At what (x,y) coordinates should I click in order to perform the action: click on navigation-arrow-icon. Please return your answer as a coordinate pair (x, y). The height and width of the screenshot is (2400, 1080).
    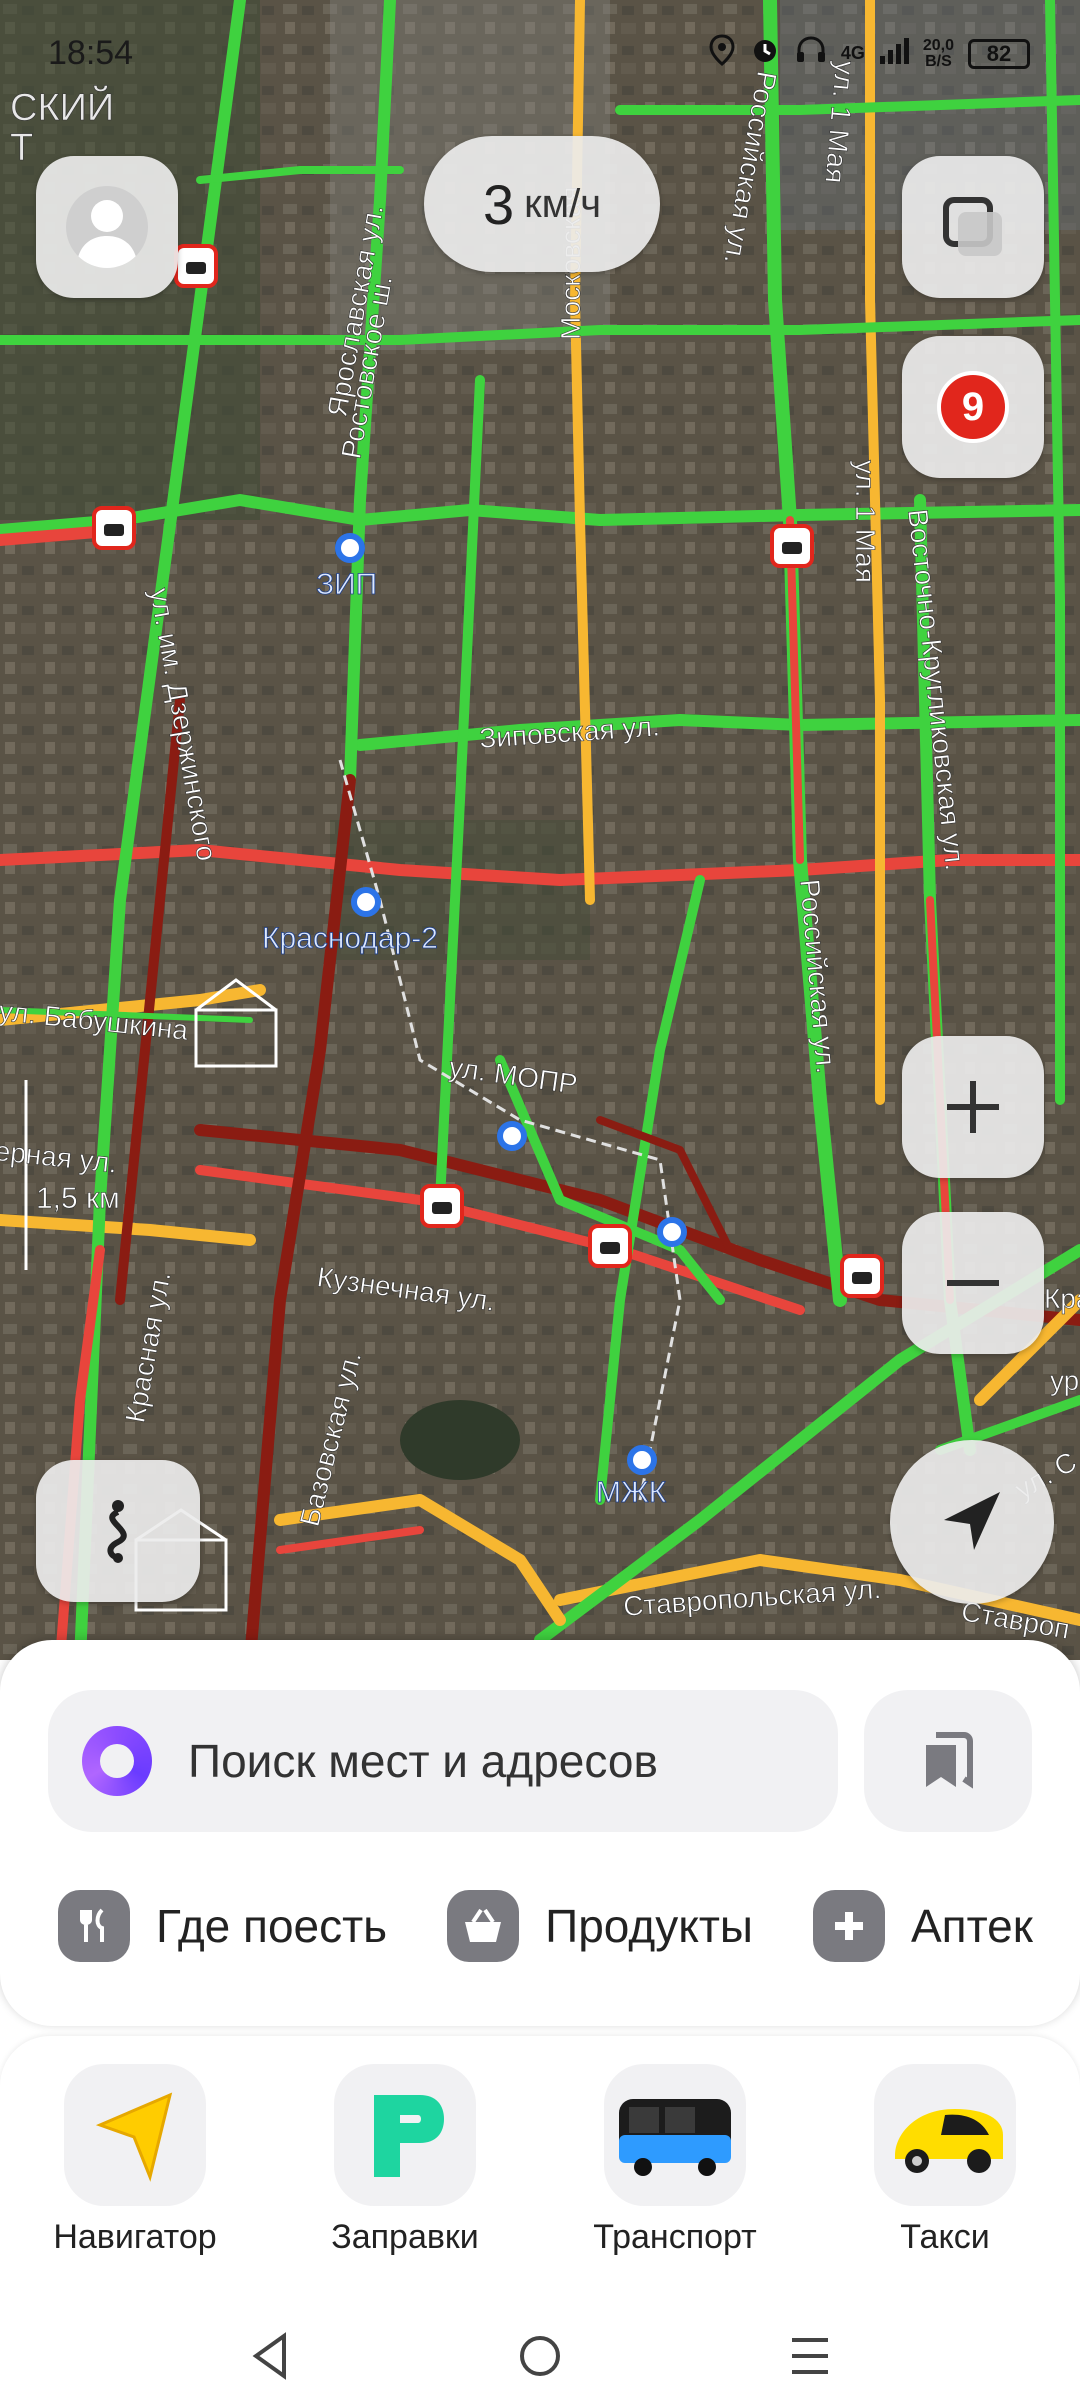
    Looking at the image, I should click on (972, 1521).